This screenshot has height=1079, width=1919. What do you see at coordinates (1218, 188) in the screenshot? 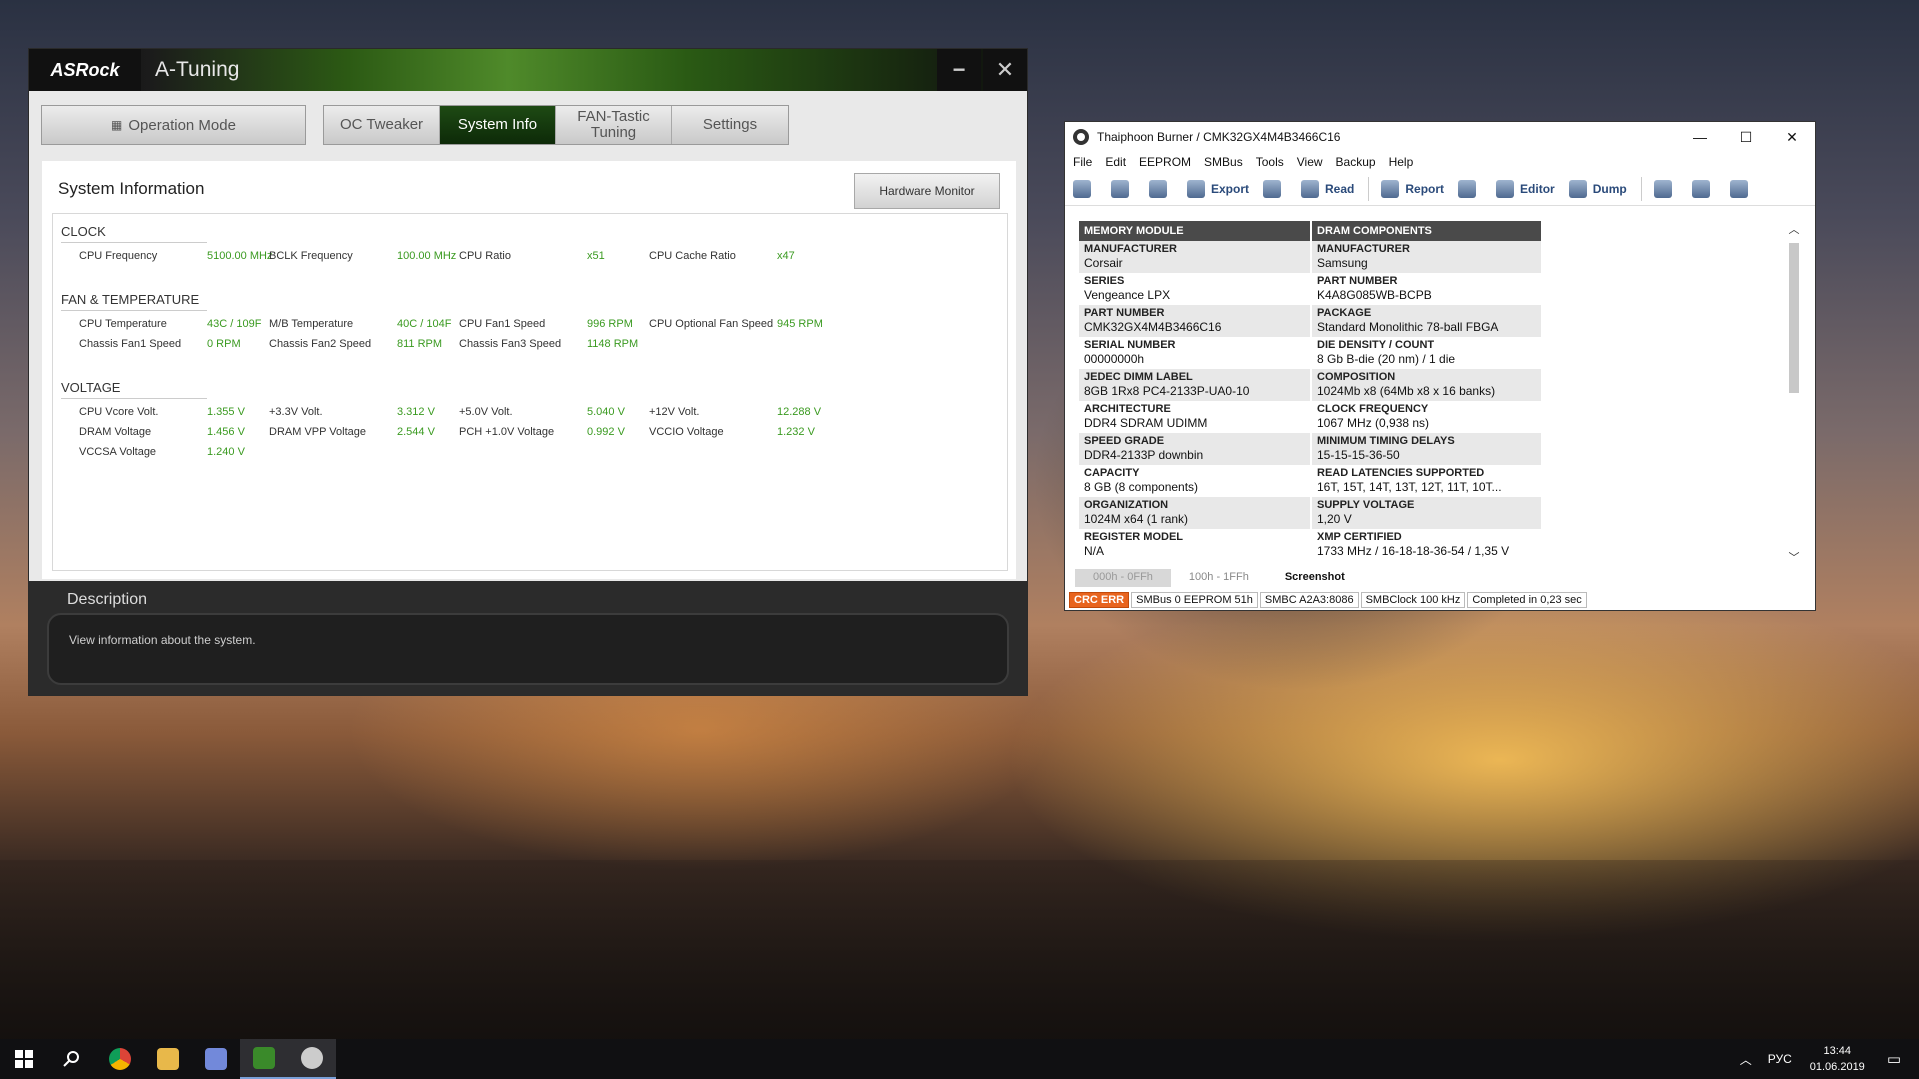
I see `export-button: Export` at bounding box center [1218, 188].